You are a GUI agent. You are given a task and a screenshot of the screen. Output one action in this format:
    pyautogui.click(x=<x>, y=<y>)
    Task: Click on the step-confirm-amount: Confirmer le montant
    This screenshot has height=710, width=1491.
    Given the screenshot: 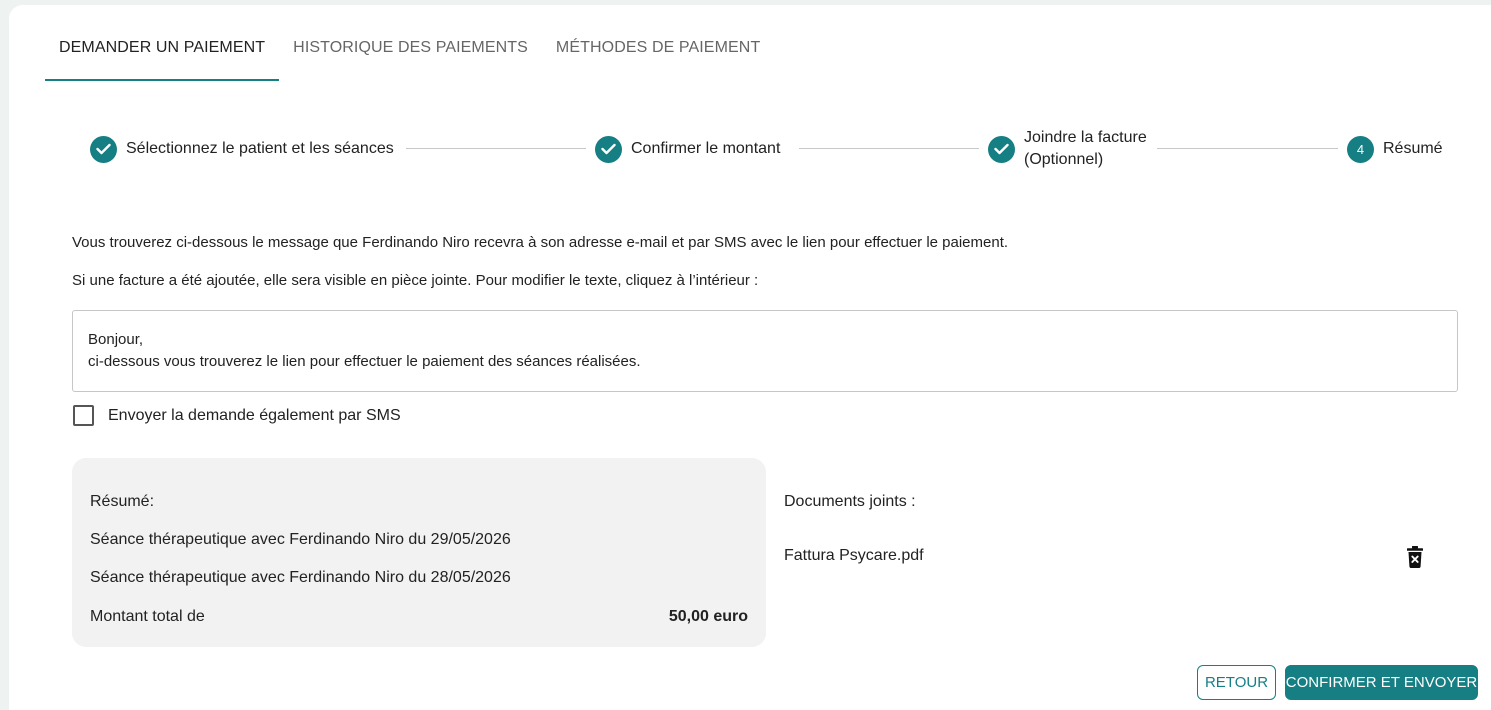 What is the action you would take?
    pyautogui.click(x=687, y=149)
    